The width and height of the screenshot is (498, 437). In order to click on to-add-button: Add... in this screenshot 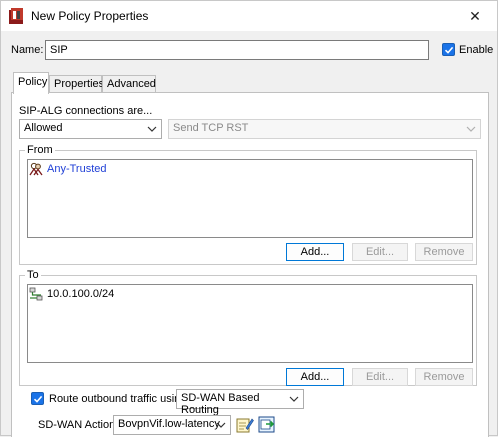, I will do `click(315, 377)`.